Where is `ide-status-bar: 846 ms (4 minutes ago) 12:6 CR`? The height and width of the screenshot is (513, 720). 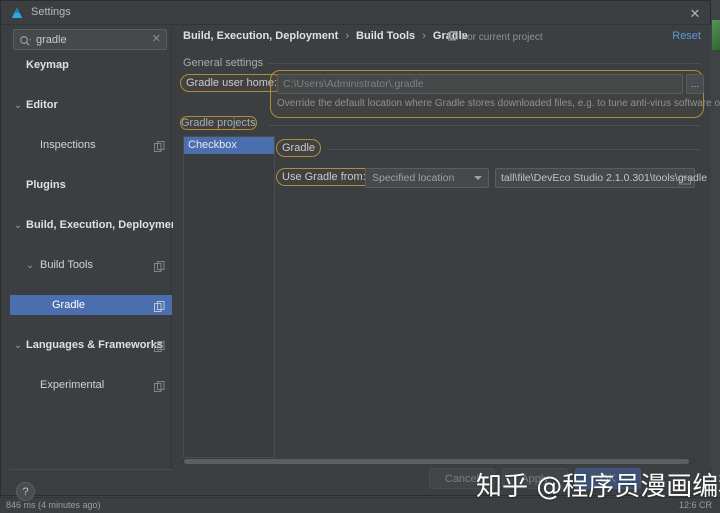 ide-status-bar: 846 ms (4 minutes ago) 12:6 CR is located at coordinates (360, 505).